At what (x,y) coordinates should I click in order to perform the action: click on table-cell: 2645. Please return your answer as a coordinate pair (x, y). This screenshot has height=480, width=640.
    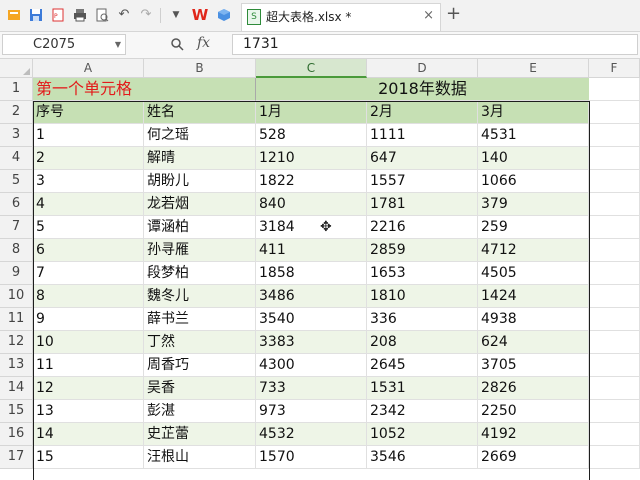
    Looking at the image, I should click on (422, 365).